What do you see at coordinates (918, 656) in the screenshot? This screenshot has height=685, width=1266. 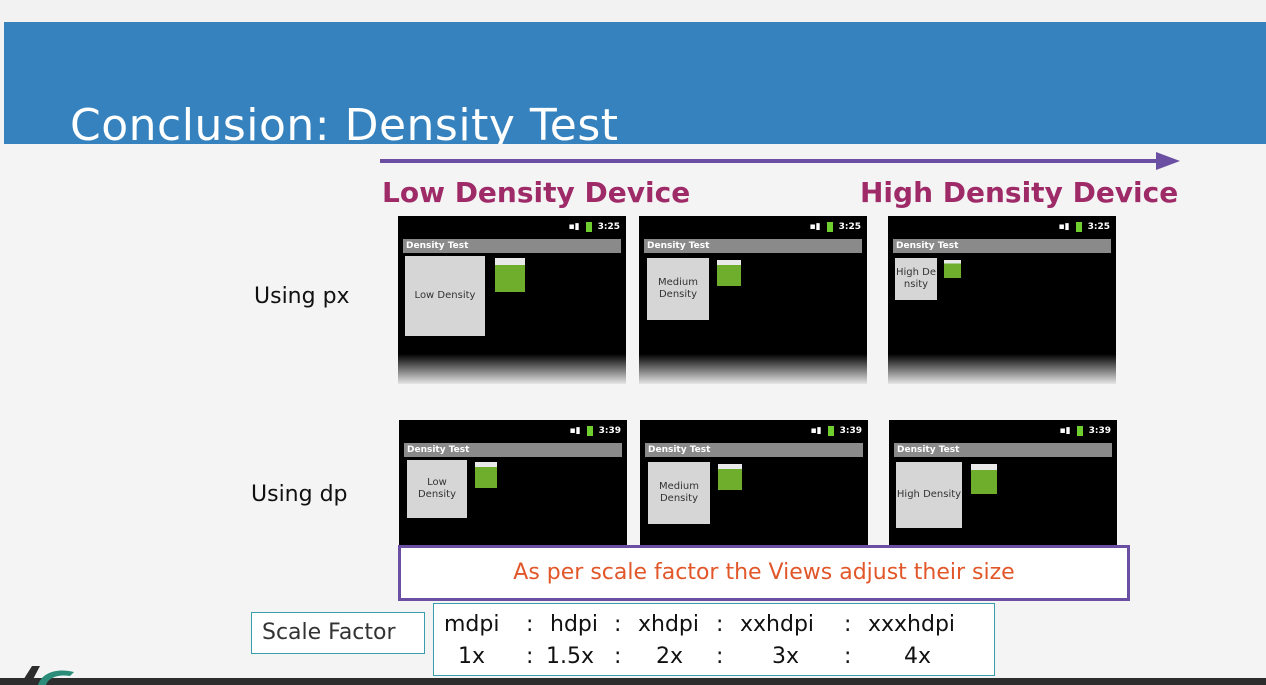 I see `factor-4x: 4x` at bounding box center [918, 656].